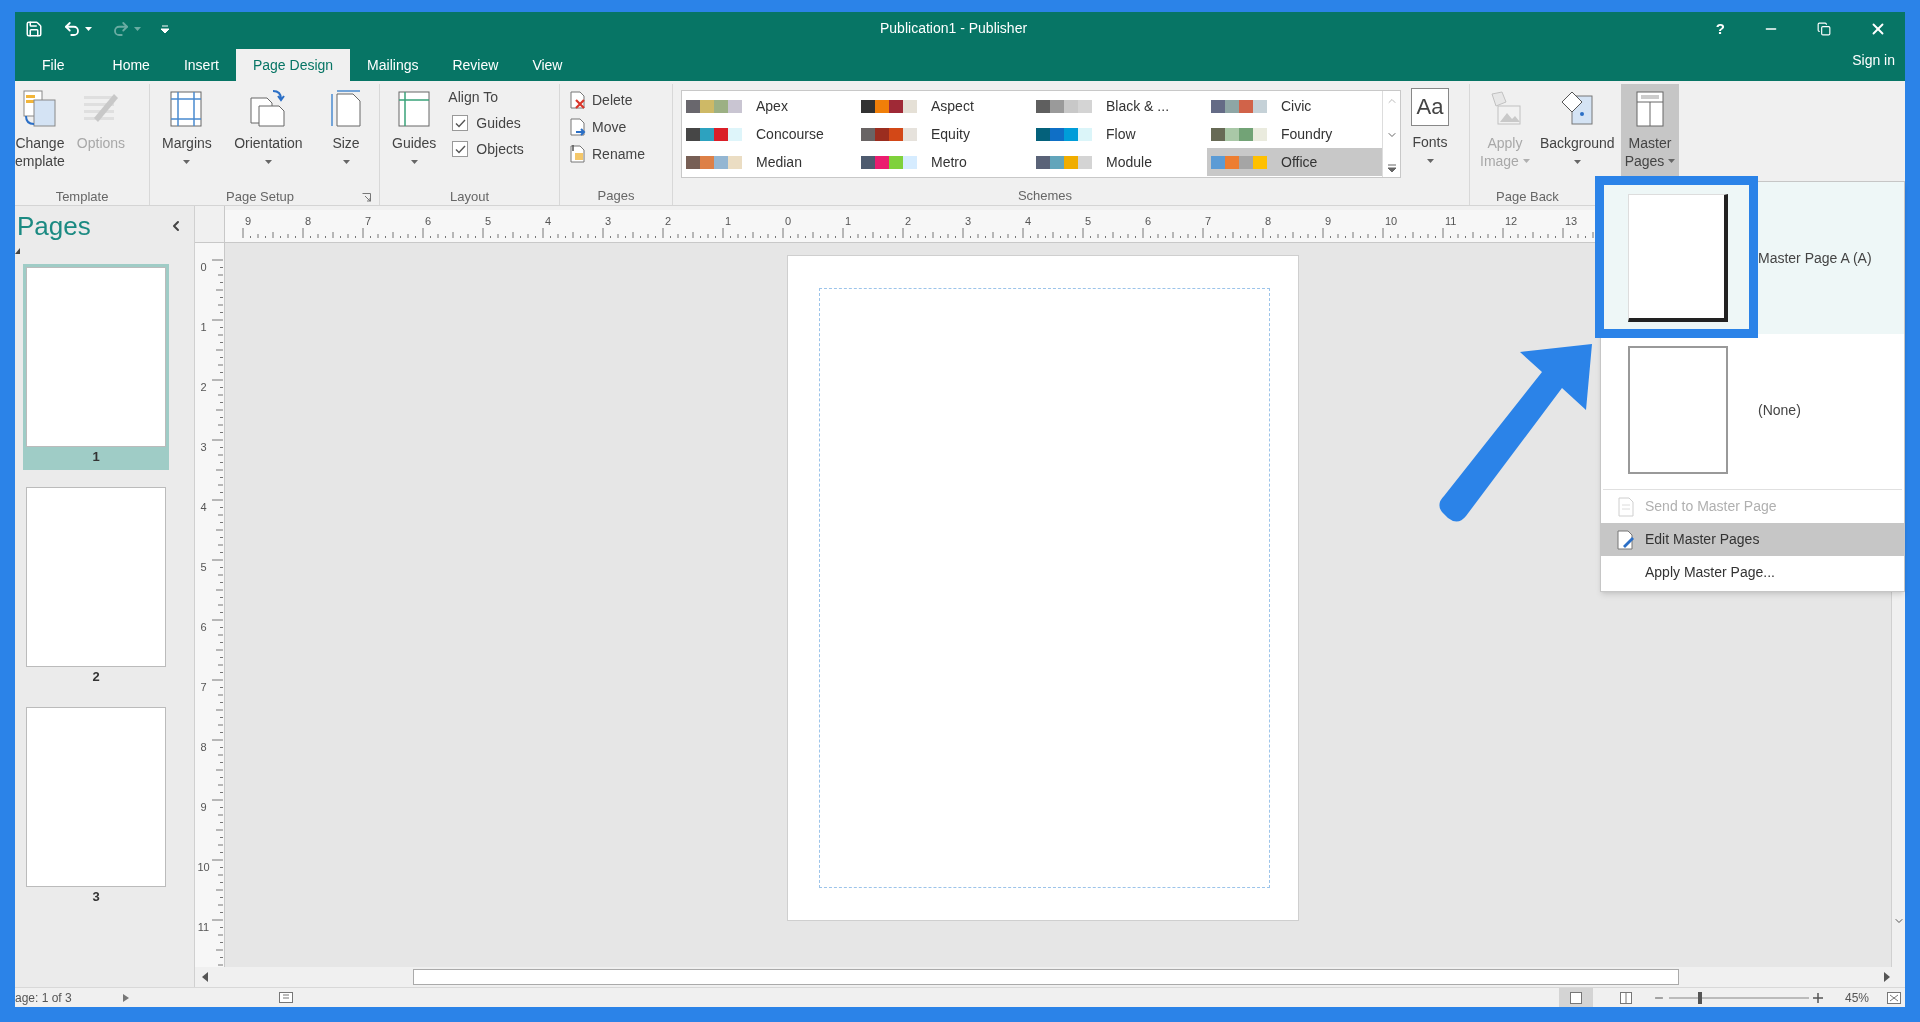  I want to click on ribbon-button: Orientation, so click(268, 136).